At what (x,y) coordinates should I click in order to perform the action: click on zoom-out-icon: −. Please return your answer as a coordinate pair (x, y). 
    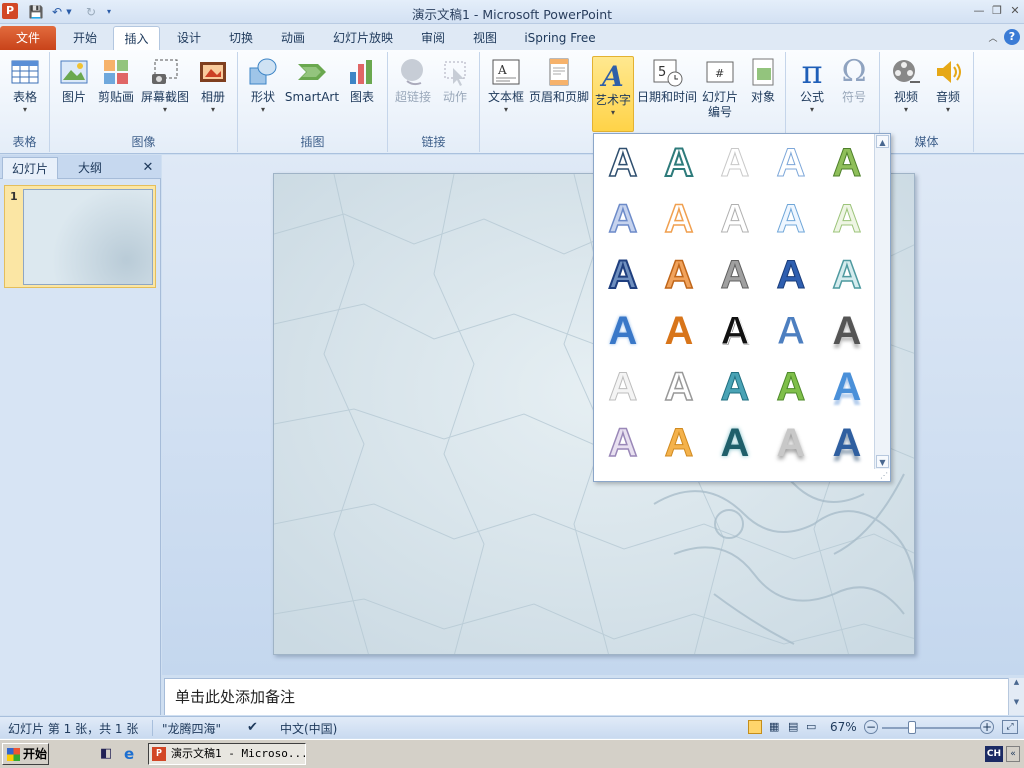
    Looking at the image, I should click on (871, 727).